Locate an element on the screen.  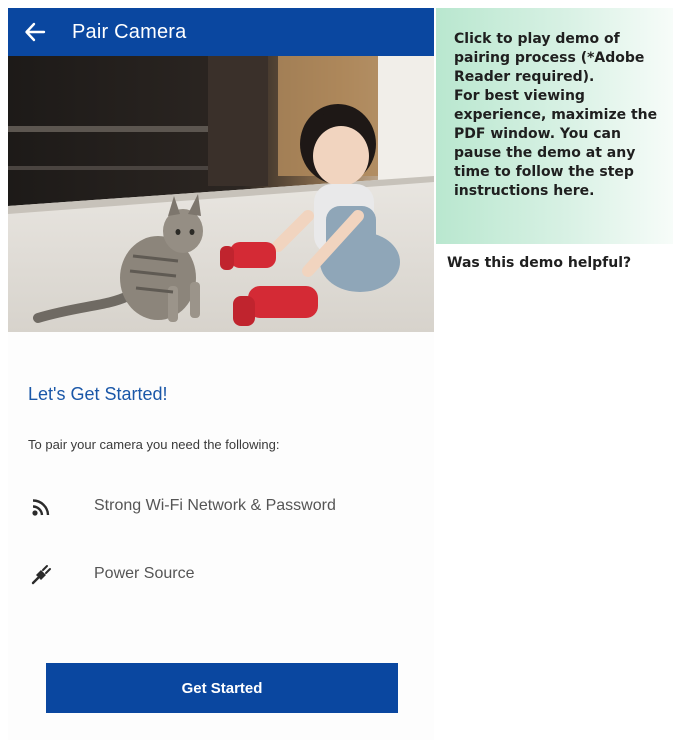
back-button is located at coordinates (35, 32).